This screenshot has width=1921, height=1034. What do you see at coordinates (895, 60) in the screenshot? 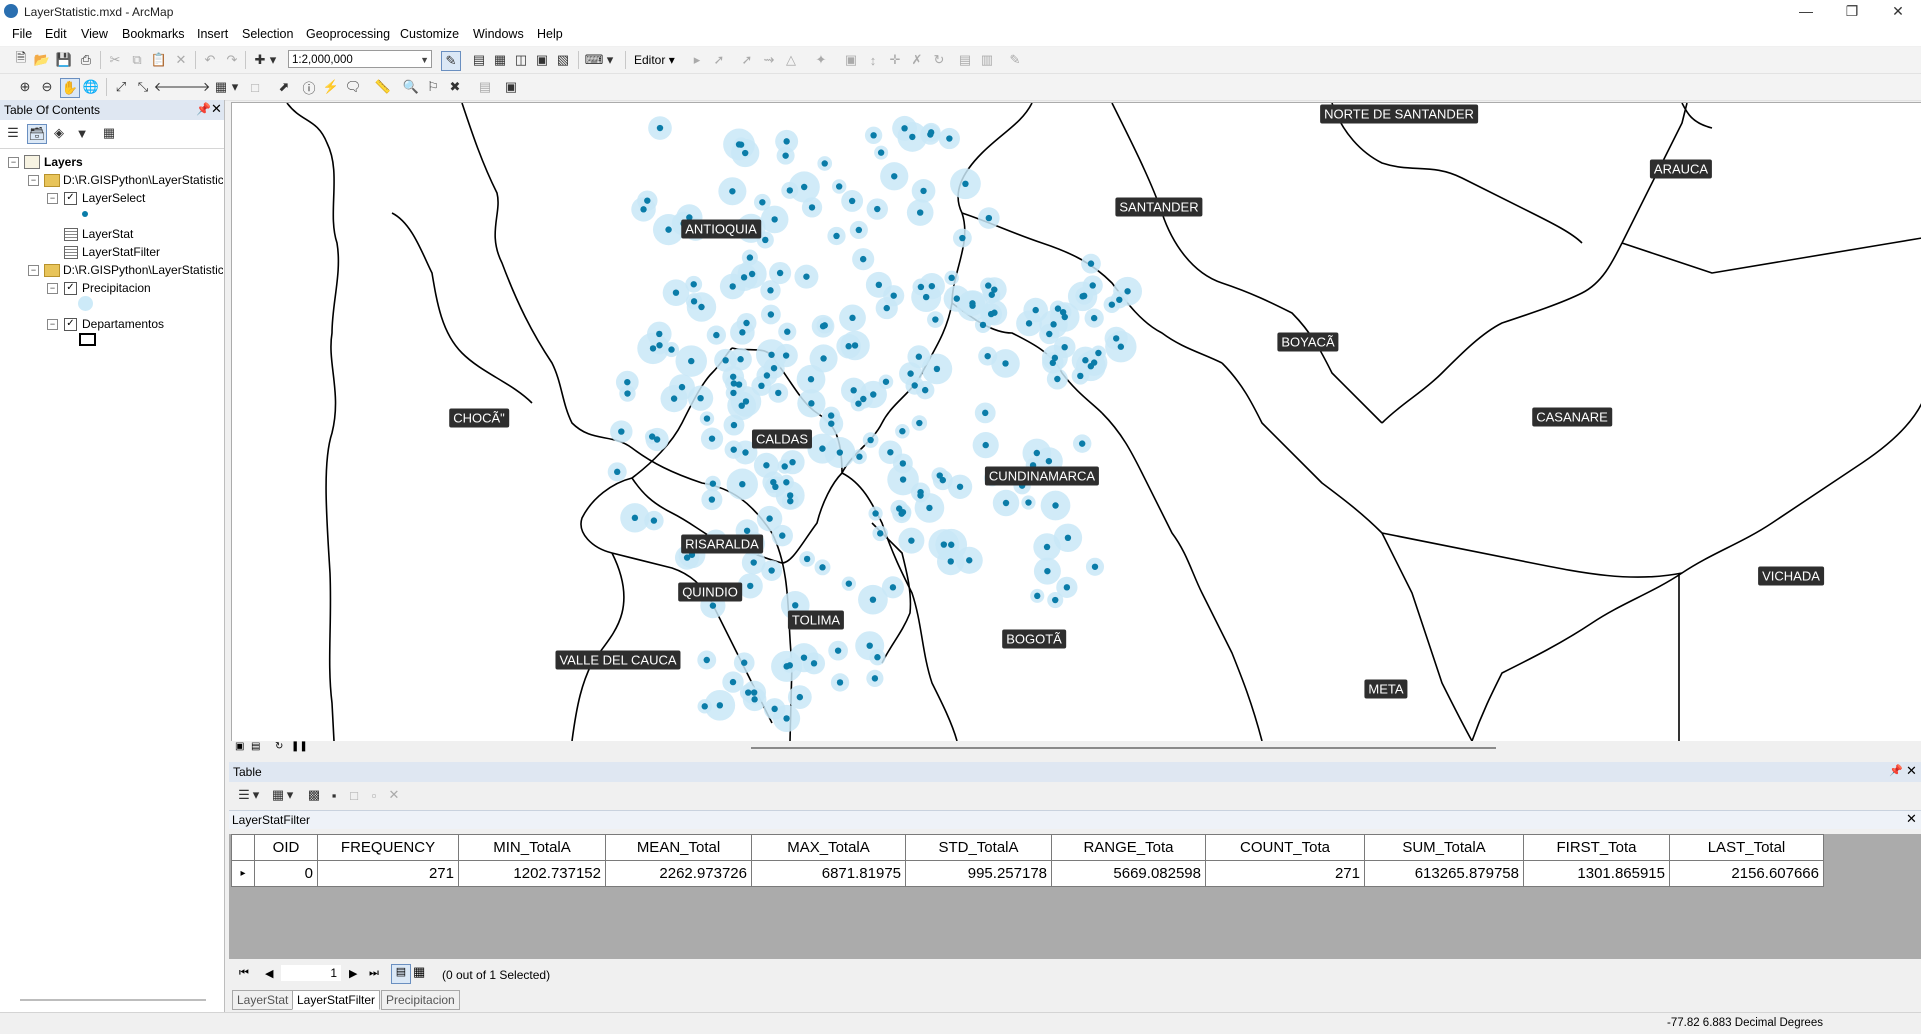
I see `cut-polygons-icon: ✛` at bounding box center [895, 60].